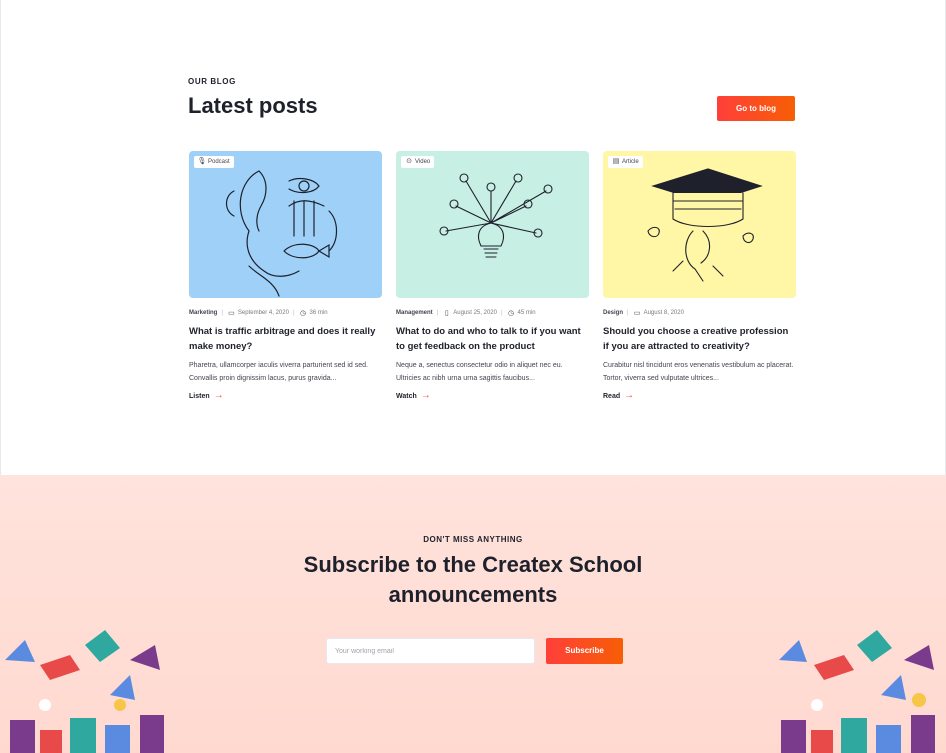 The width and height of the screenshot is (946, 753). Describe the element at coordinates (705, 225) in the screenshot. I see `graduation-cap-sketch-illustration` at that location.